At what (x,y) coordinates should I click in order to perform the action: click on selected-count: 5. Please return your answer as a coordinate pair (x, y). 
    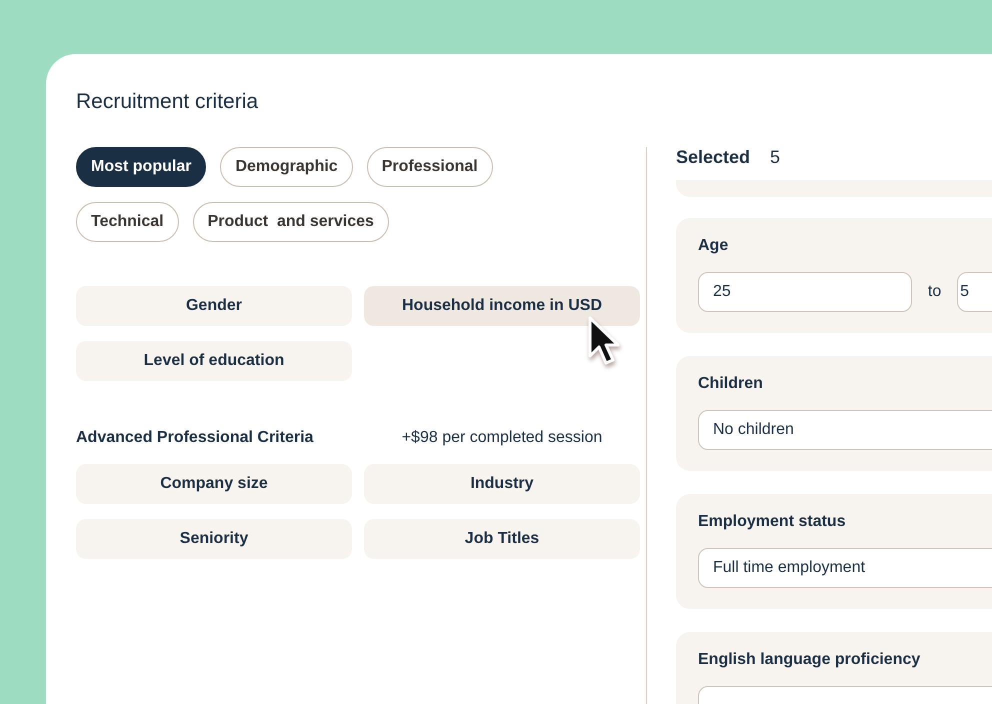
    Looking at the image, I should click on (775, 157).